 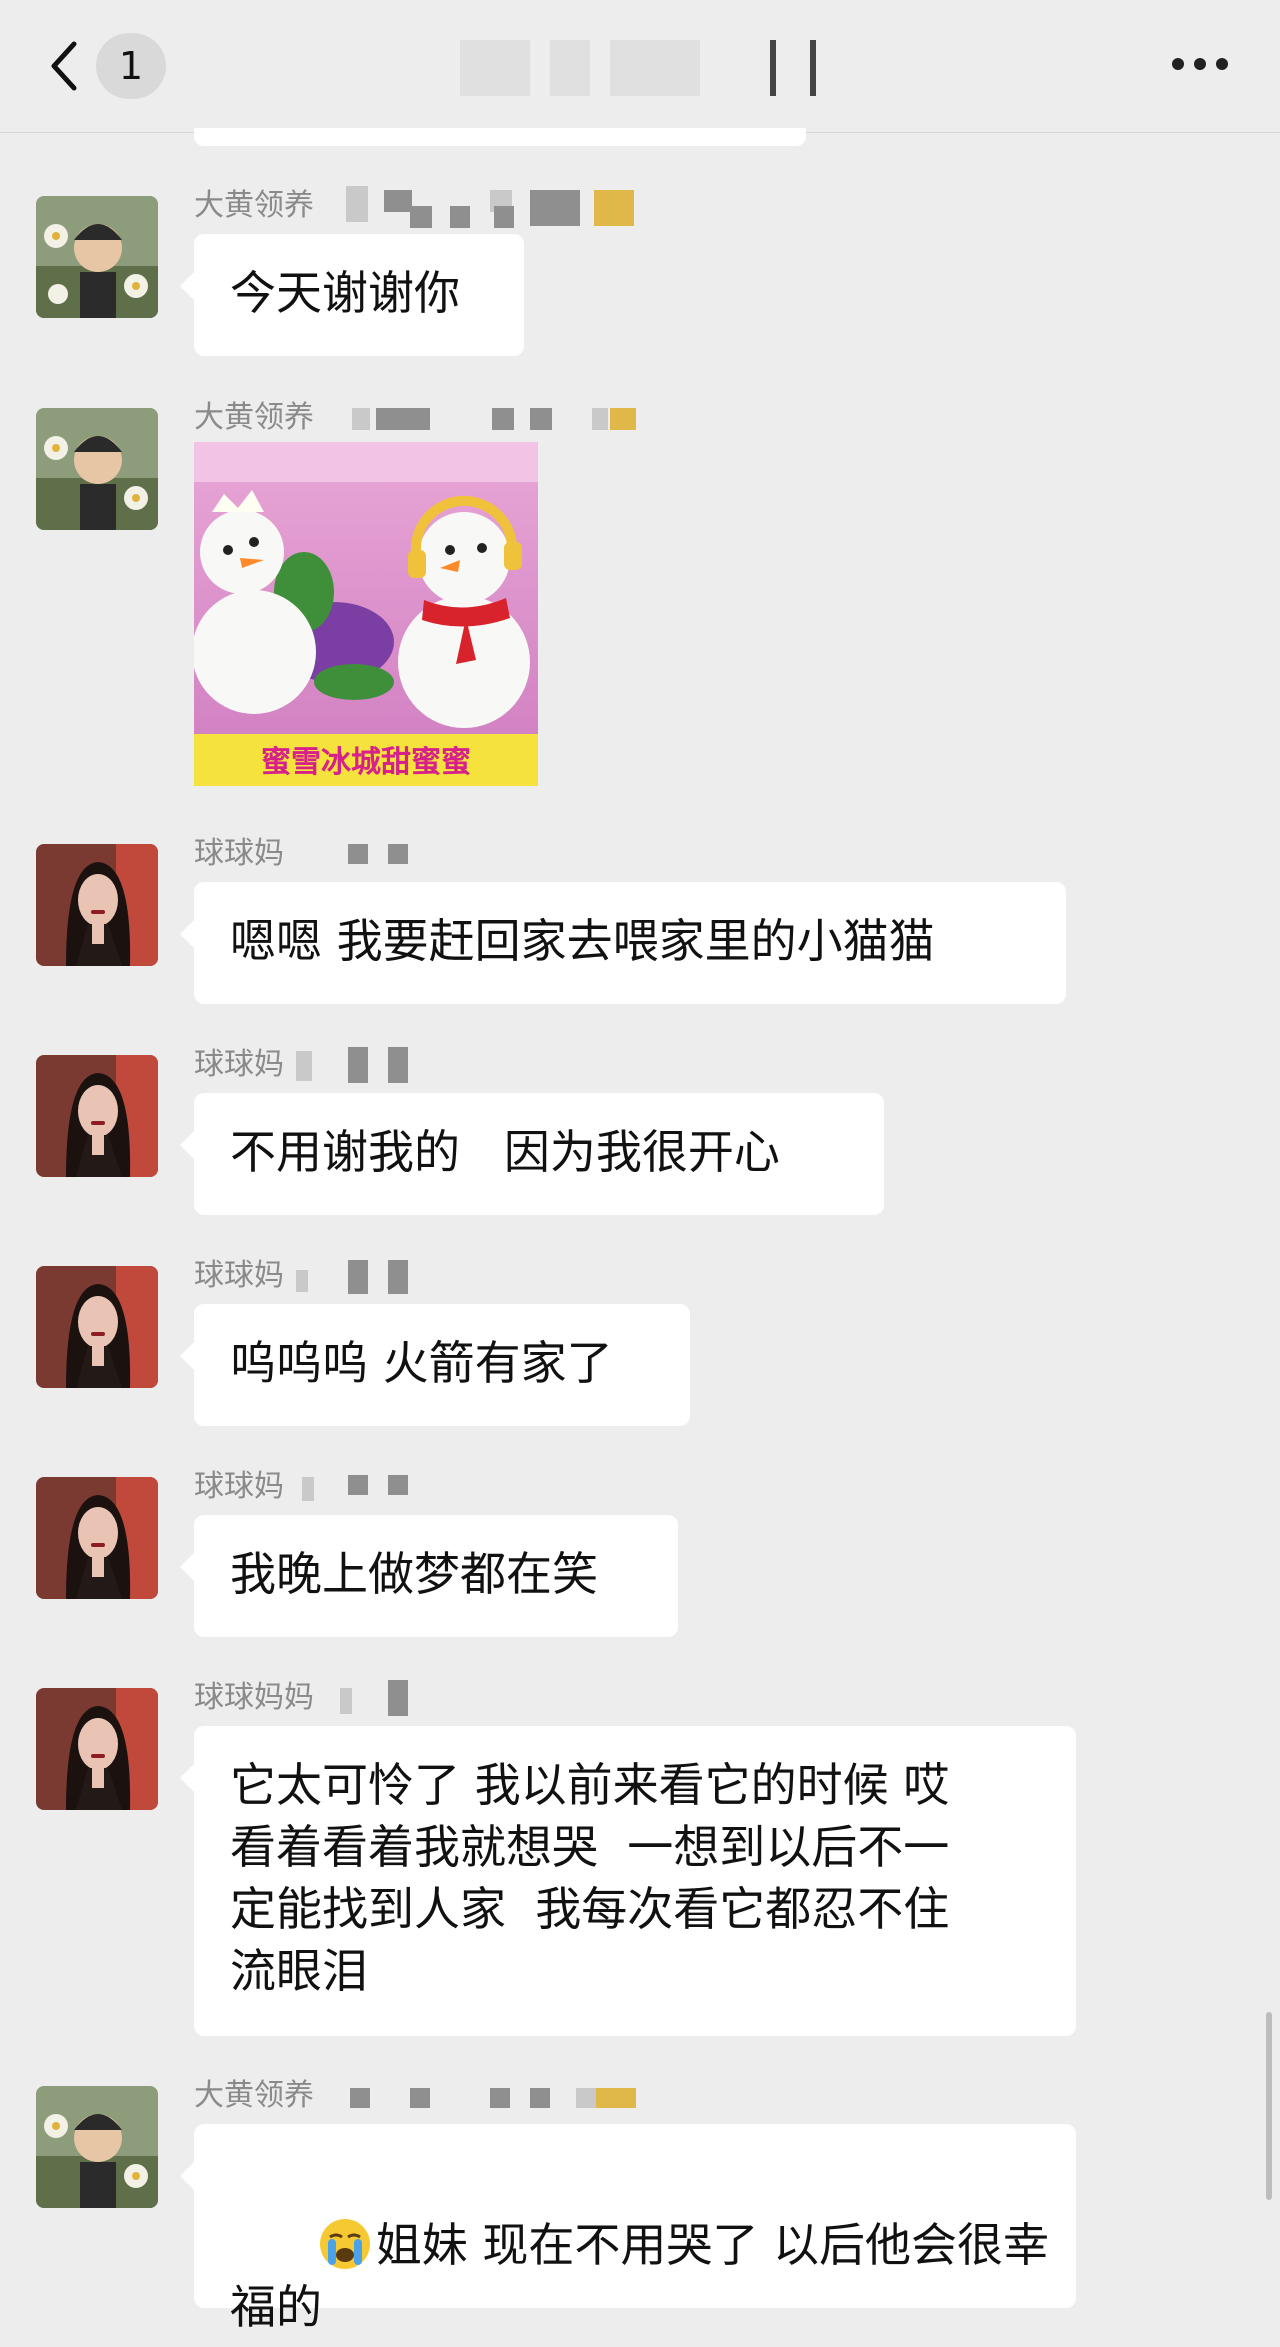 What do you see at coordinates (276, 2307) in the screenshot?
I see `message-line: 福的` at bounding box center [276, 2307].